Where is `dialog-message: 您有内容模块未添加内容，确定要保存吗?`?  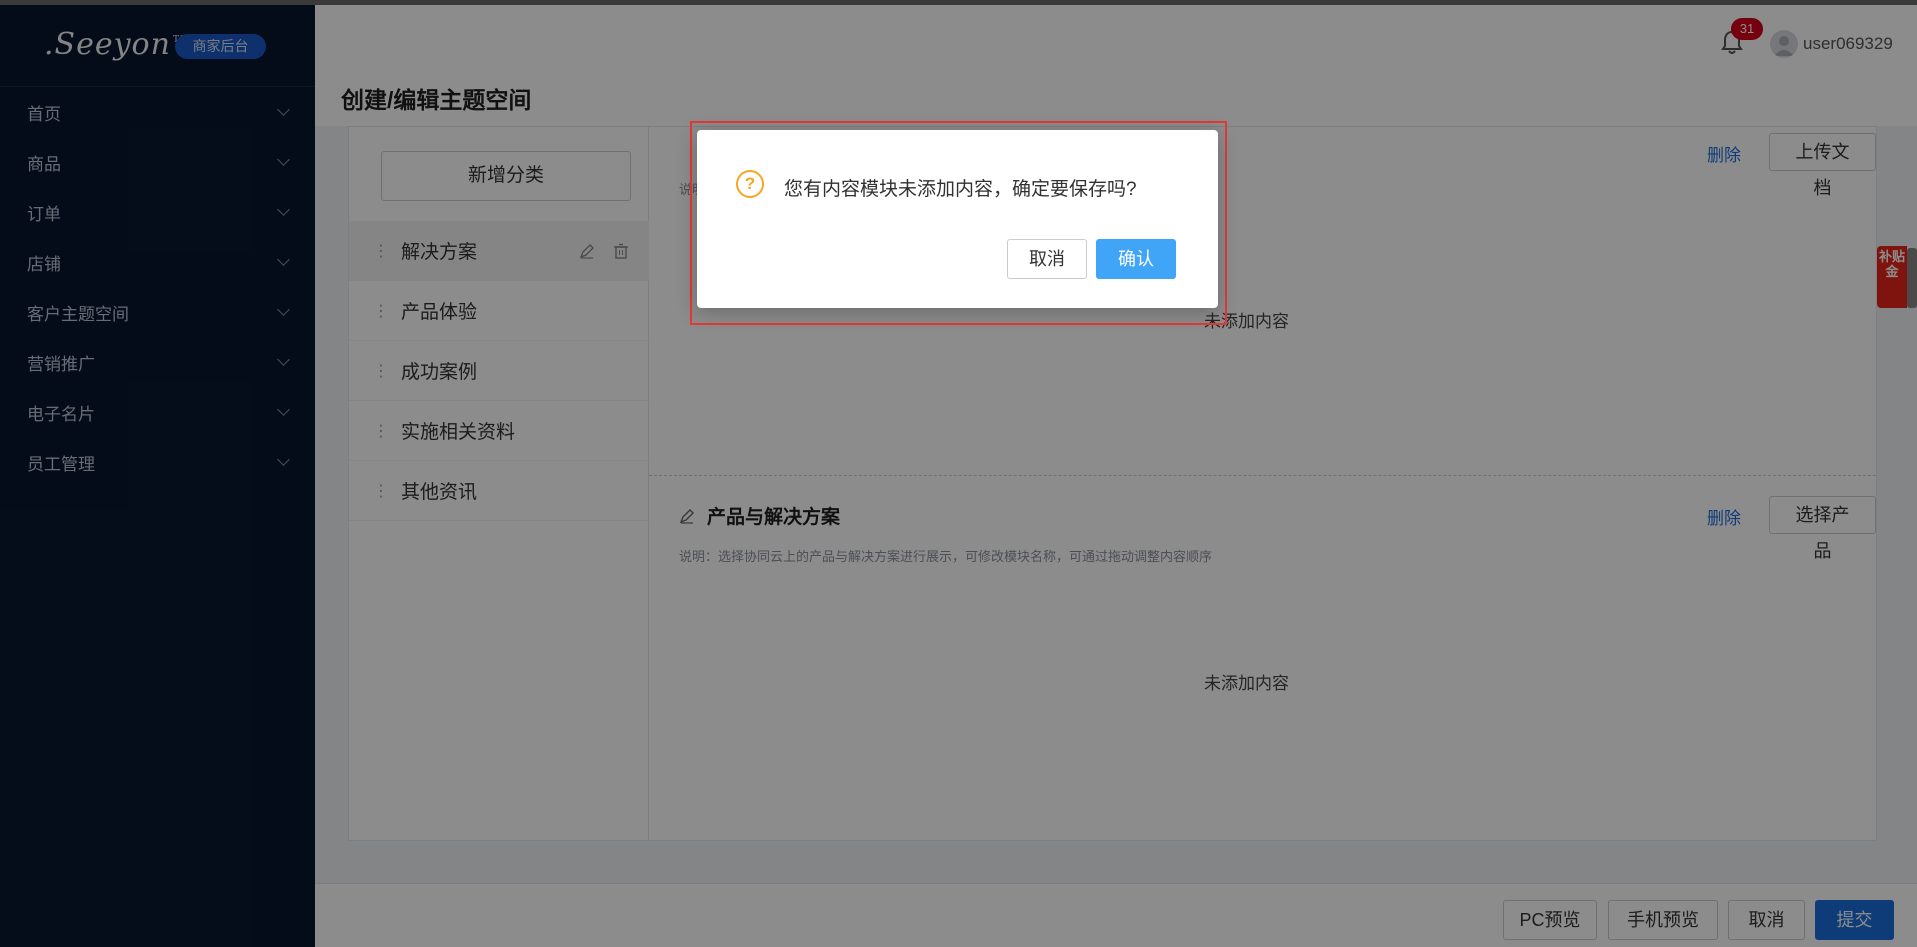
dialog-message: 您有内容模块未添加内容，确定要保存吗? is located at coordinates (960, 189).